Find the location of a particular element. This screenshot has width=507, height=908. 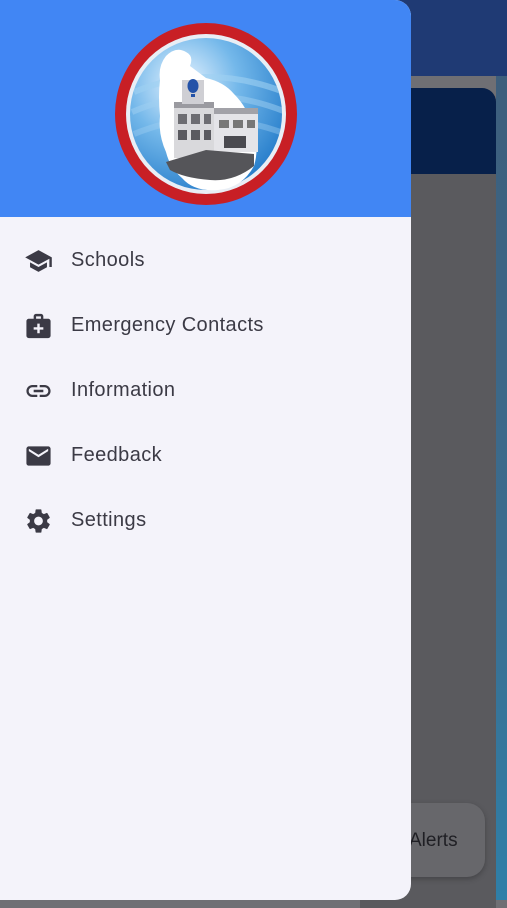

app-logo is located at coordinates (206, 114).